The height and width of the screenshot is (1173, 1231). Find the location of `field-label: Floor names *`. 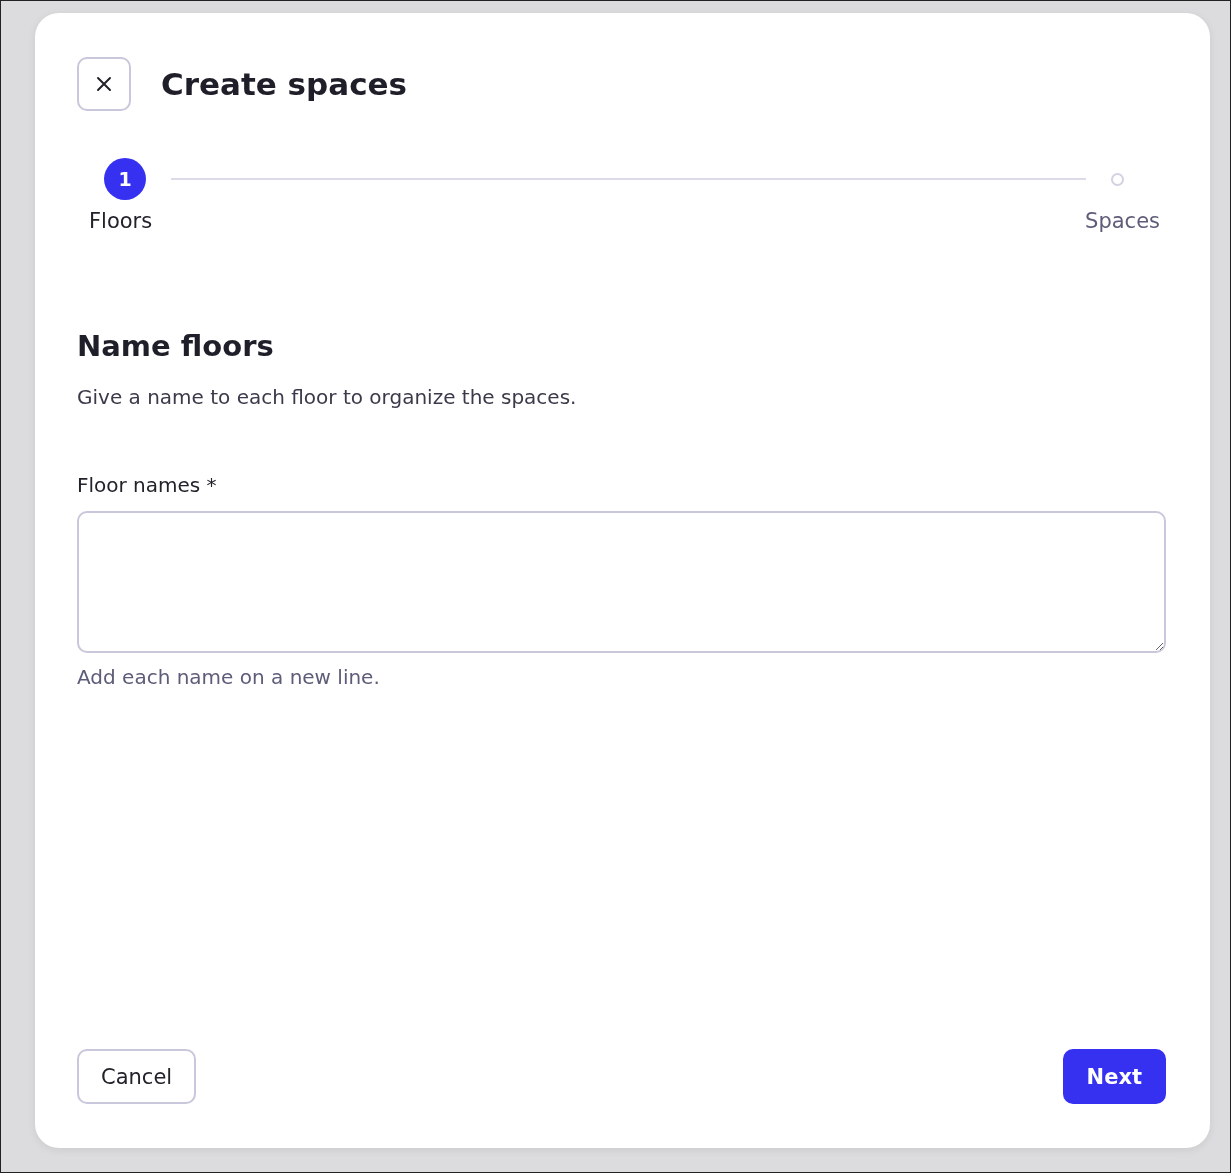

field-label: Floor names * is located at coordinates (147, 485).